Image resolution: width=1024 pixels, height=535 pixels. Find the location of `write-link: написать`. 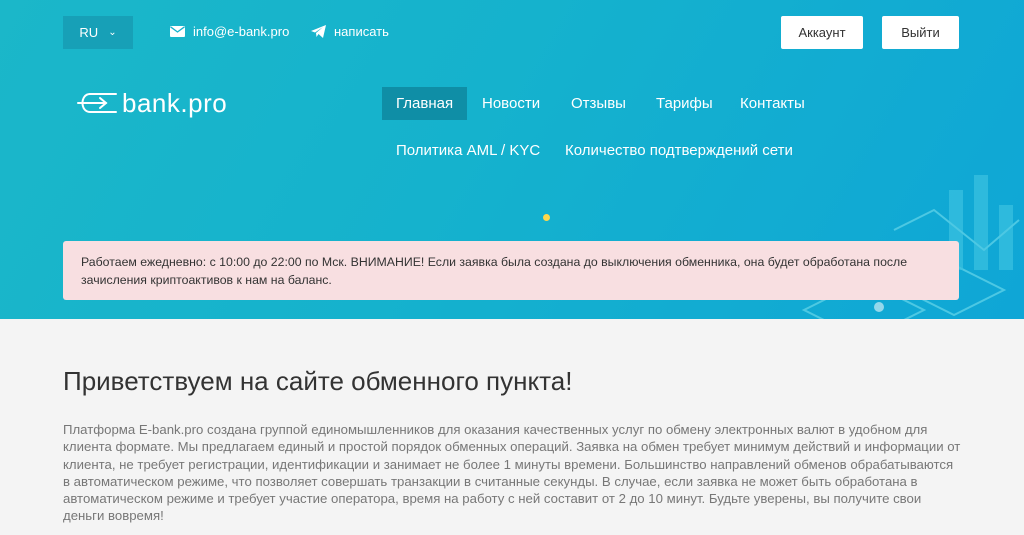

write-link: написать is located at coordinates (350, 31).